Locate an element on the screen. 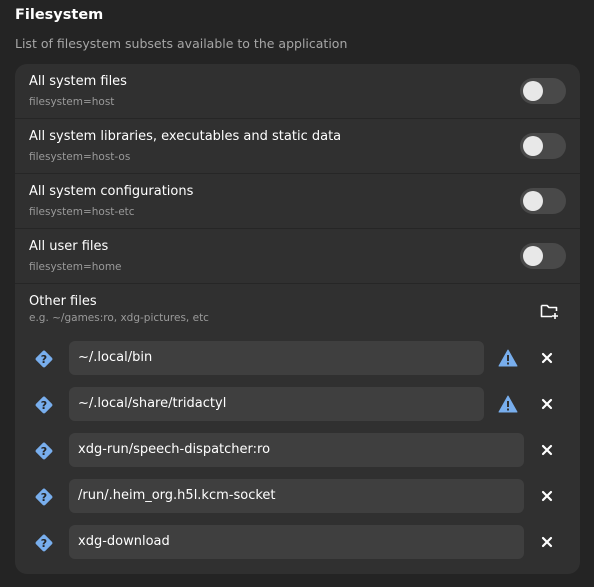 The height and width of the screenshot is (587, 594). other-files-hint: e.g. ~/games:ro, xdg-pictures, etc is located at coordinates (119, 318).